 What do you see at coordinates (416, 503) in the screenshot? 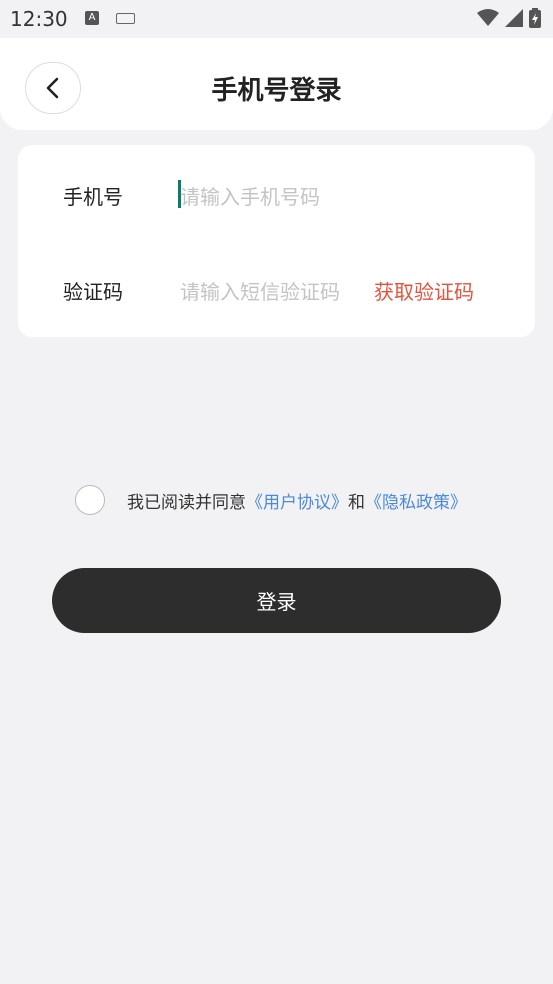
I see `privacy-policy-link: 《隐私政策》` at bounding box center [416, 503].